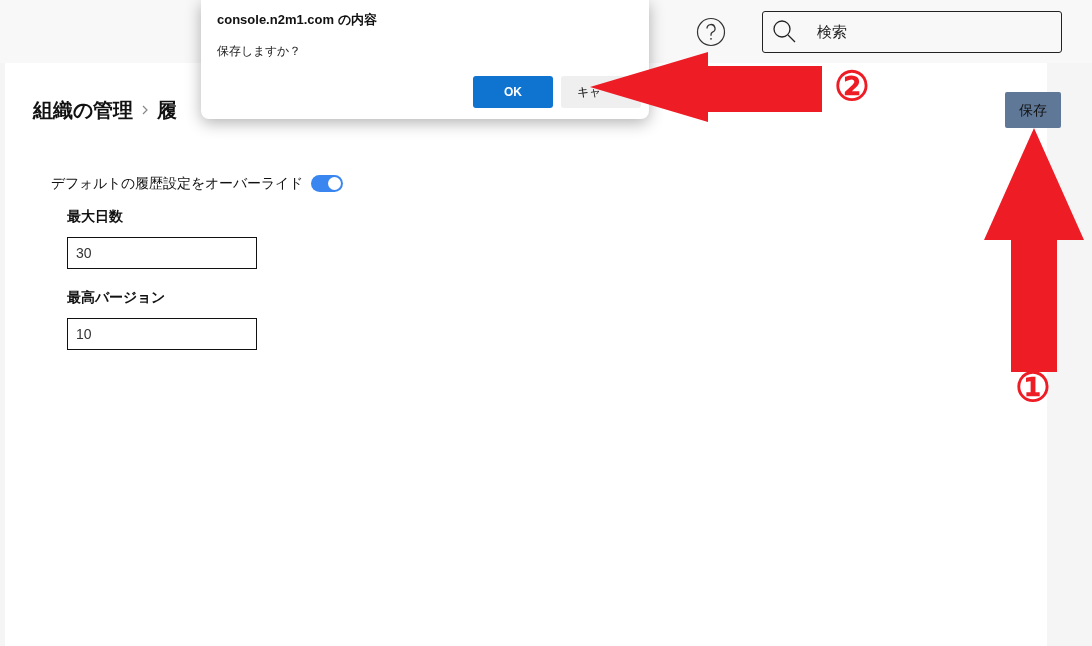 This screenshot has height=646, width=1092. Describe the element at coordinates (513, 91) in the screenshot. I see `ok-button: OK` at that location.